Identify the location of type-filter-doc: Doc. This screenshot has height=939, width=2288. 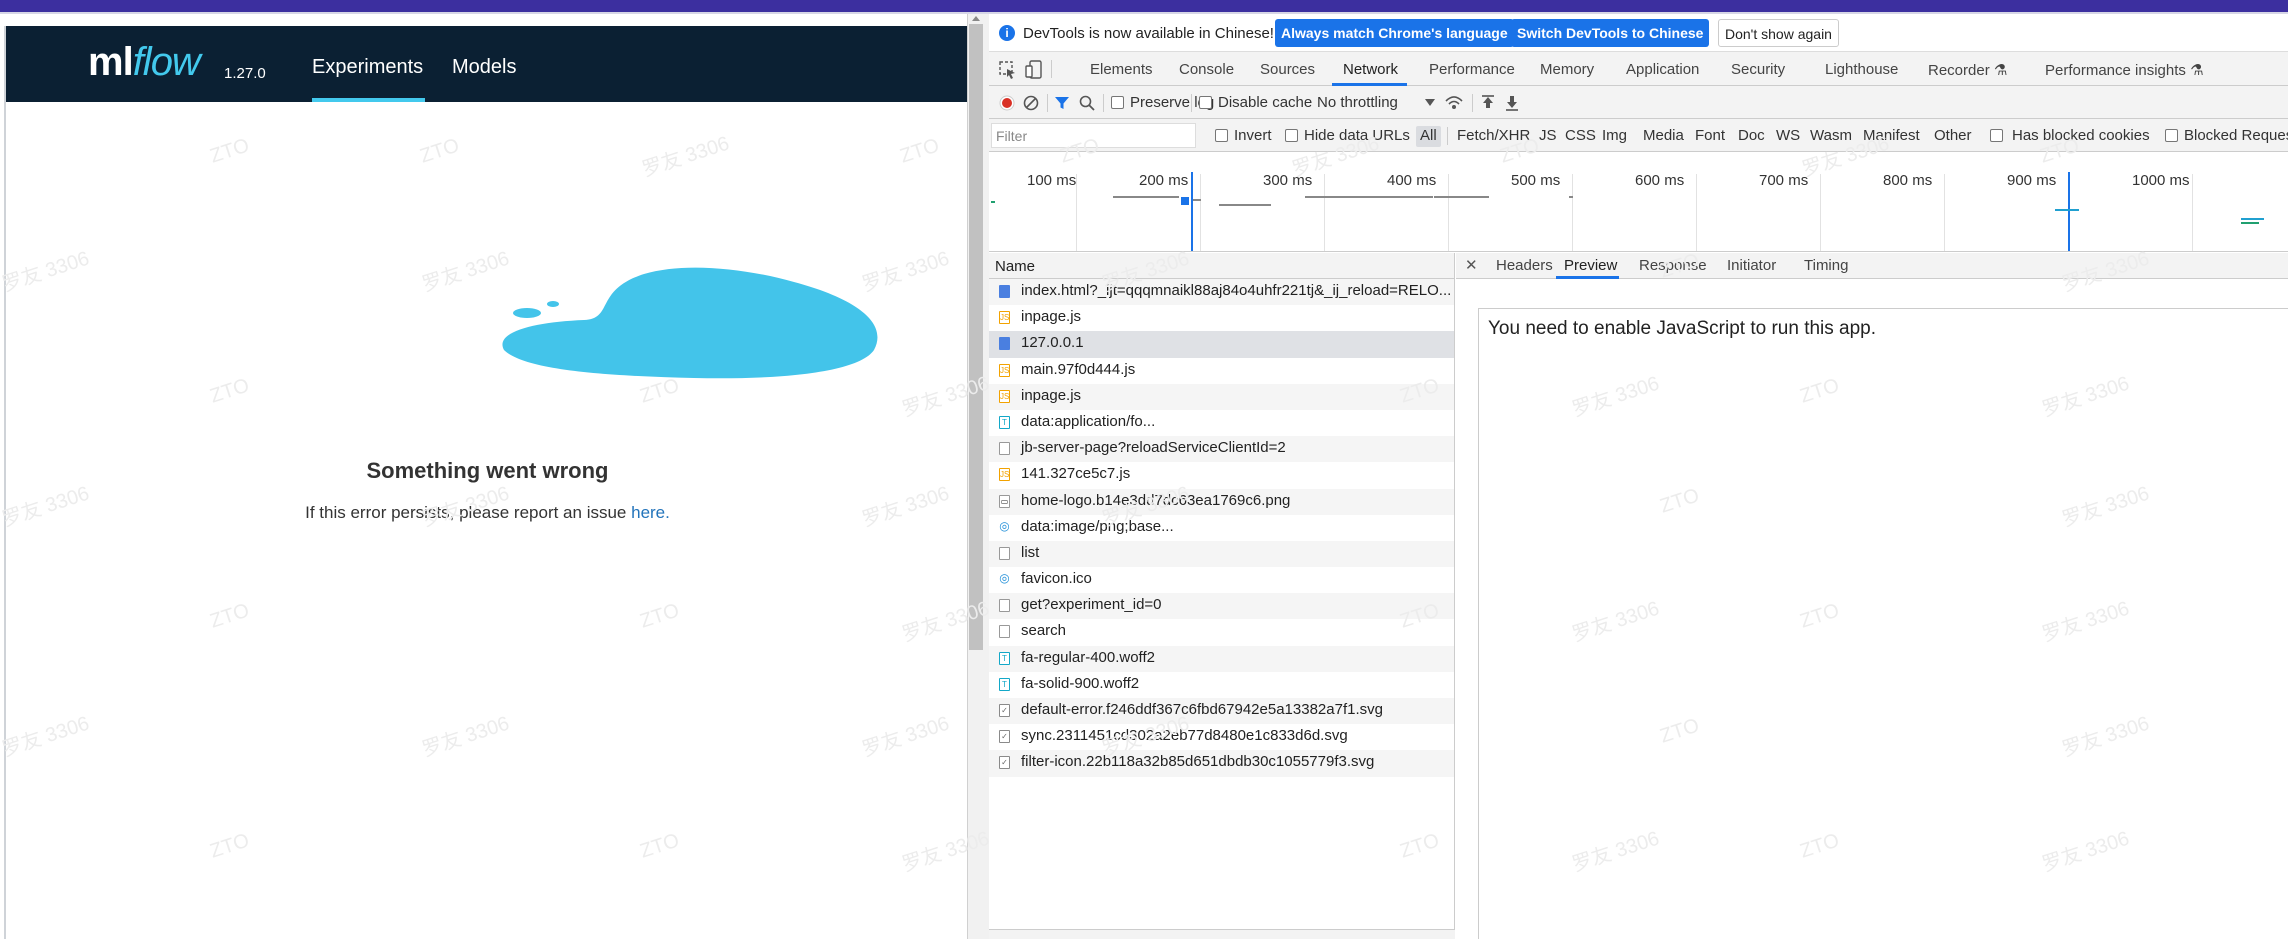
(1751, 135).